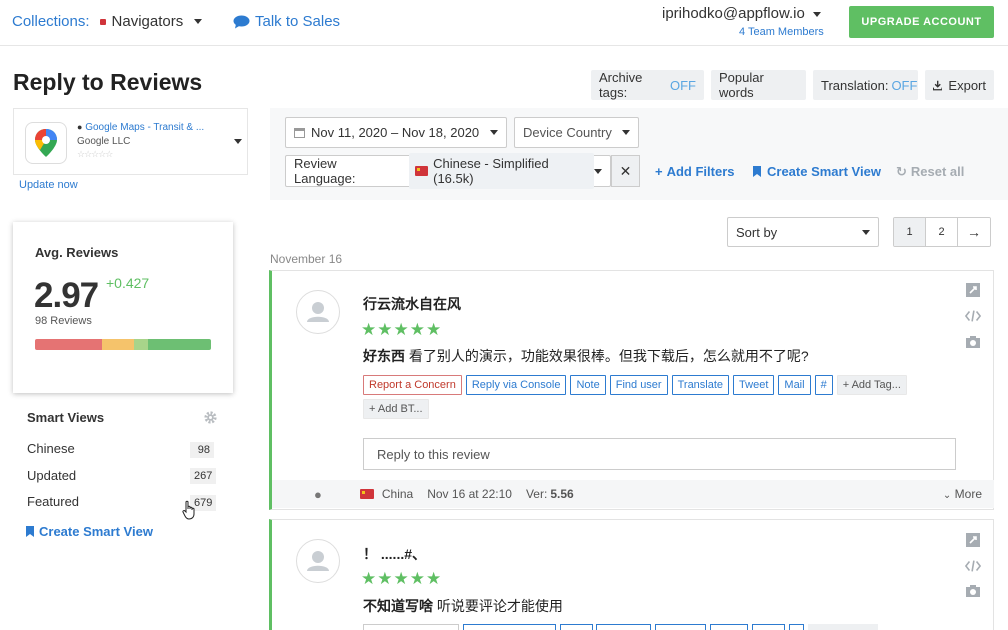  I want to click on app-icon, so click(46, 143).